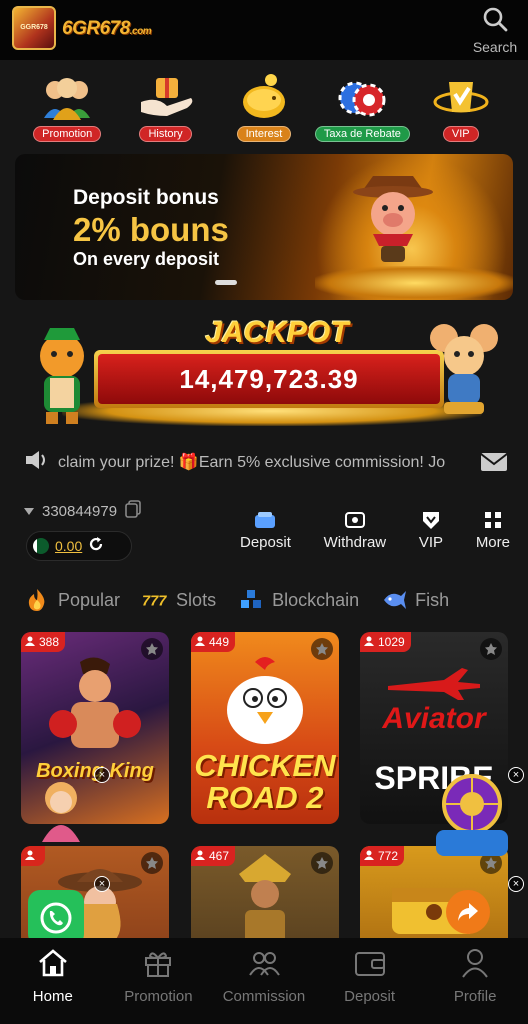 The image size is (528, 1024). Describe the element at coordinates (251, 600) in the screenshot. I see `cubes-icon` at that location.